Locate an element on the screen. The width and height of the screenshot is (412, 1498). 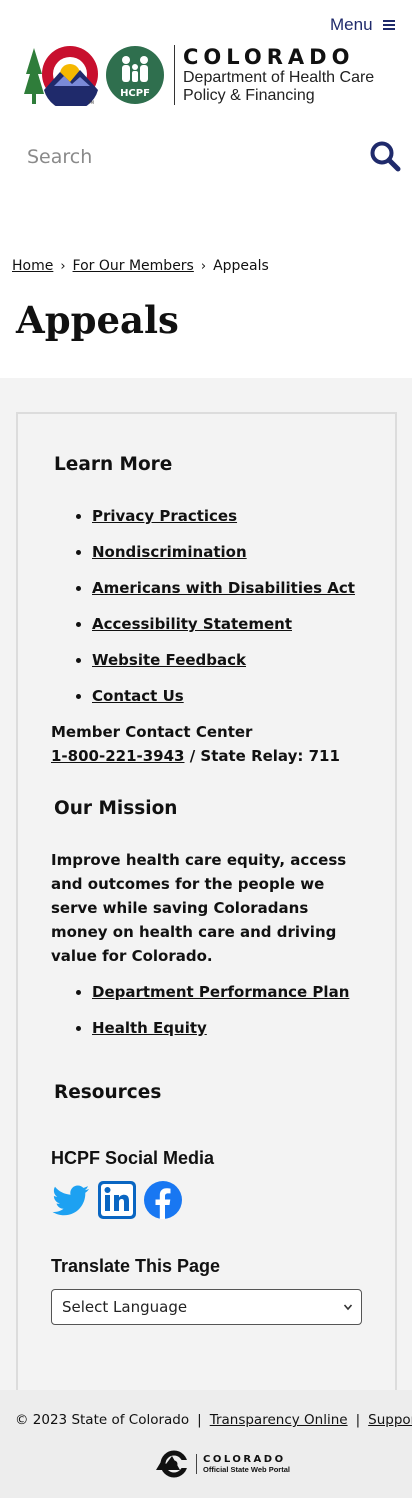
search-bar is located at coordinates (214, 160).